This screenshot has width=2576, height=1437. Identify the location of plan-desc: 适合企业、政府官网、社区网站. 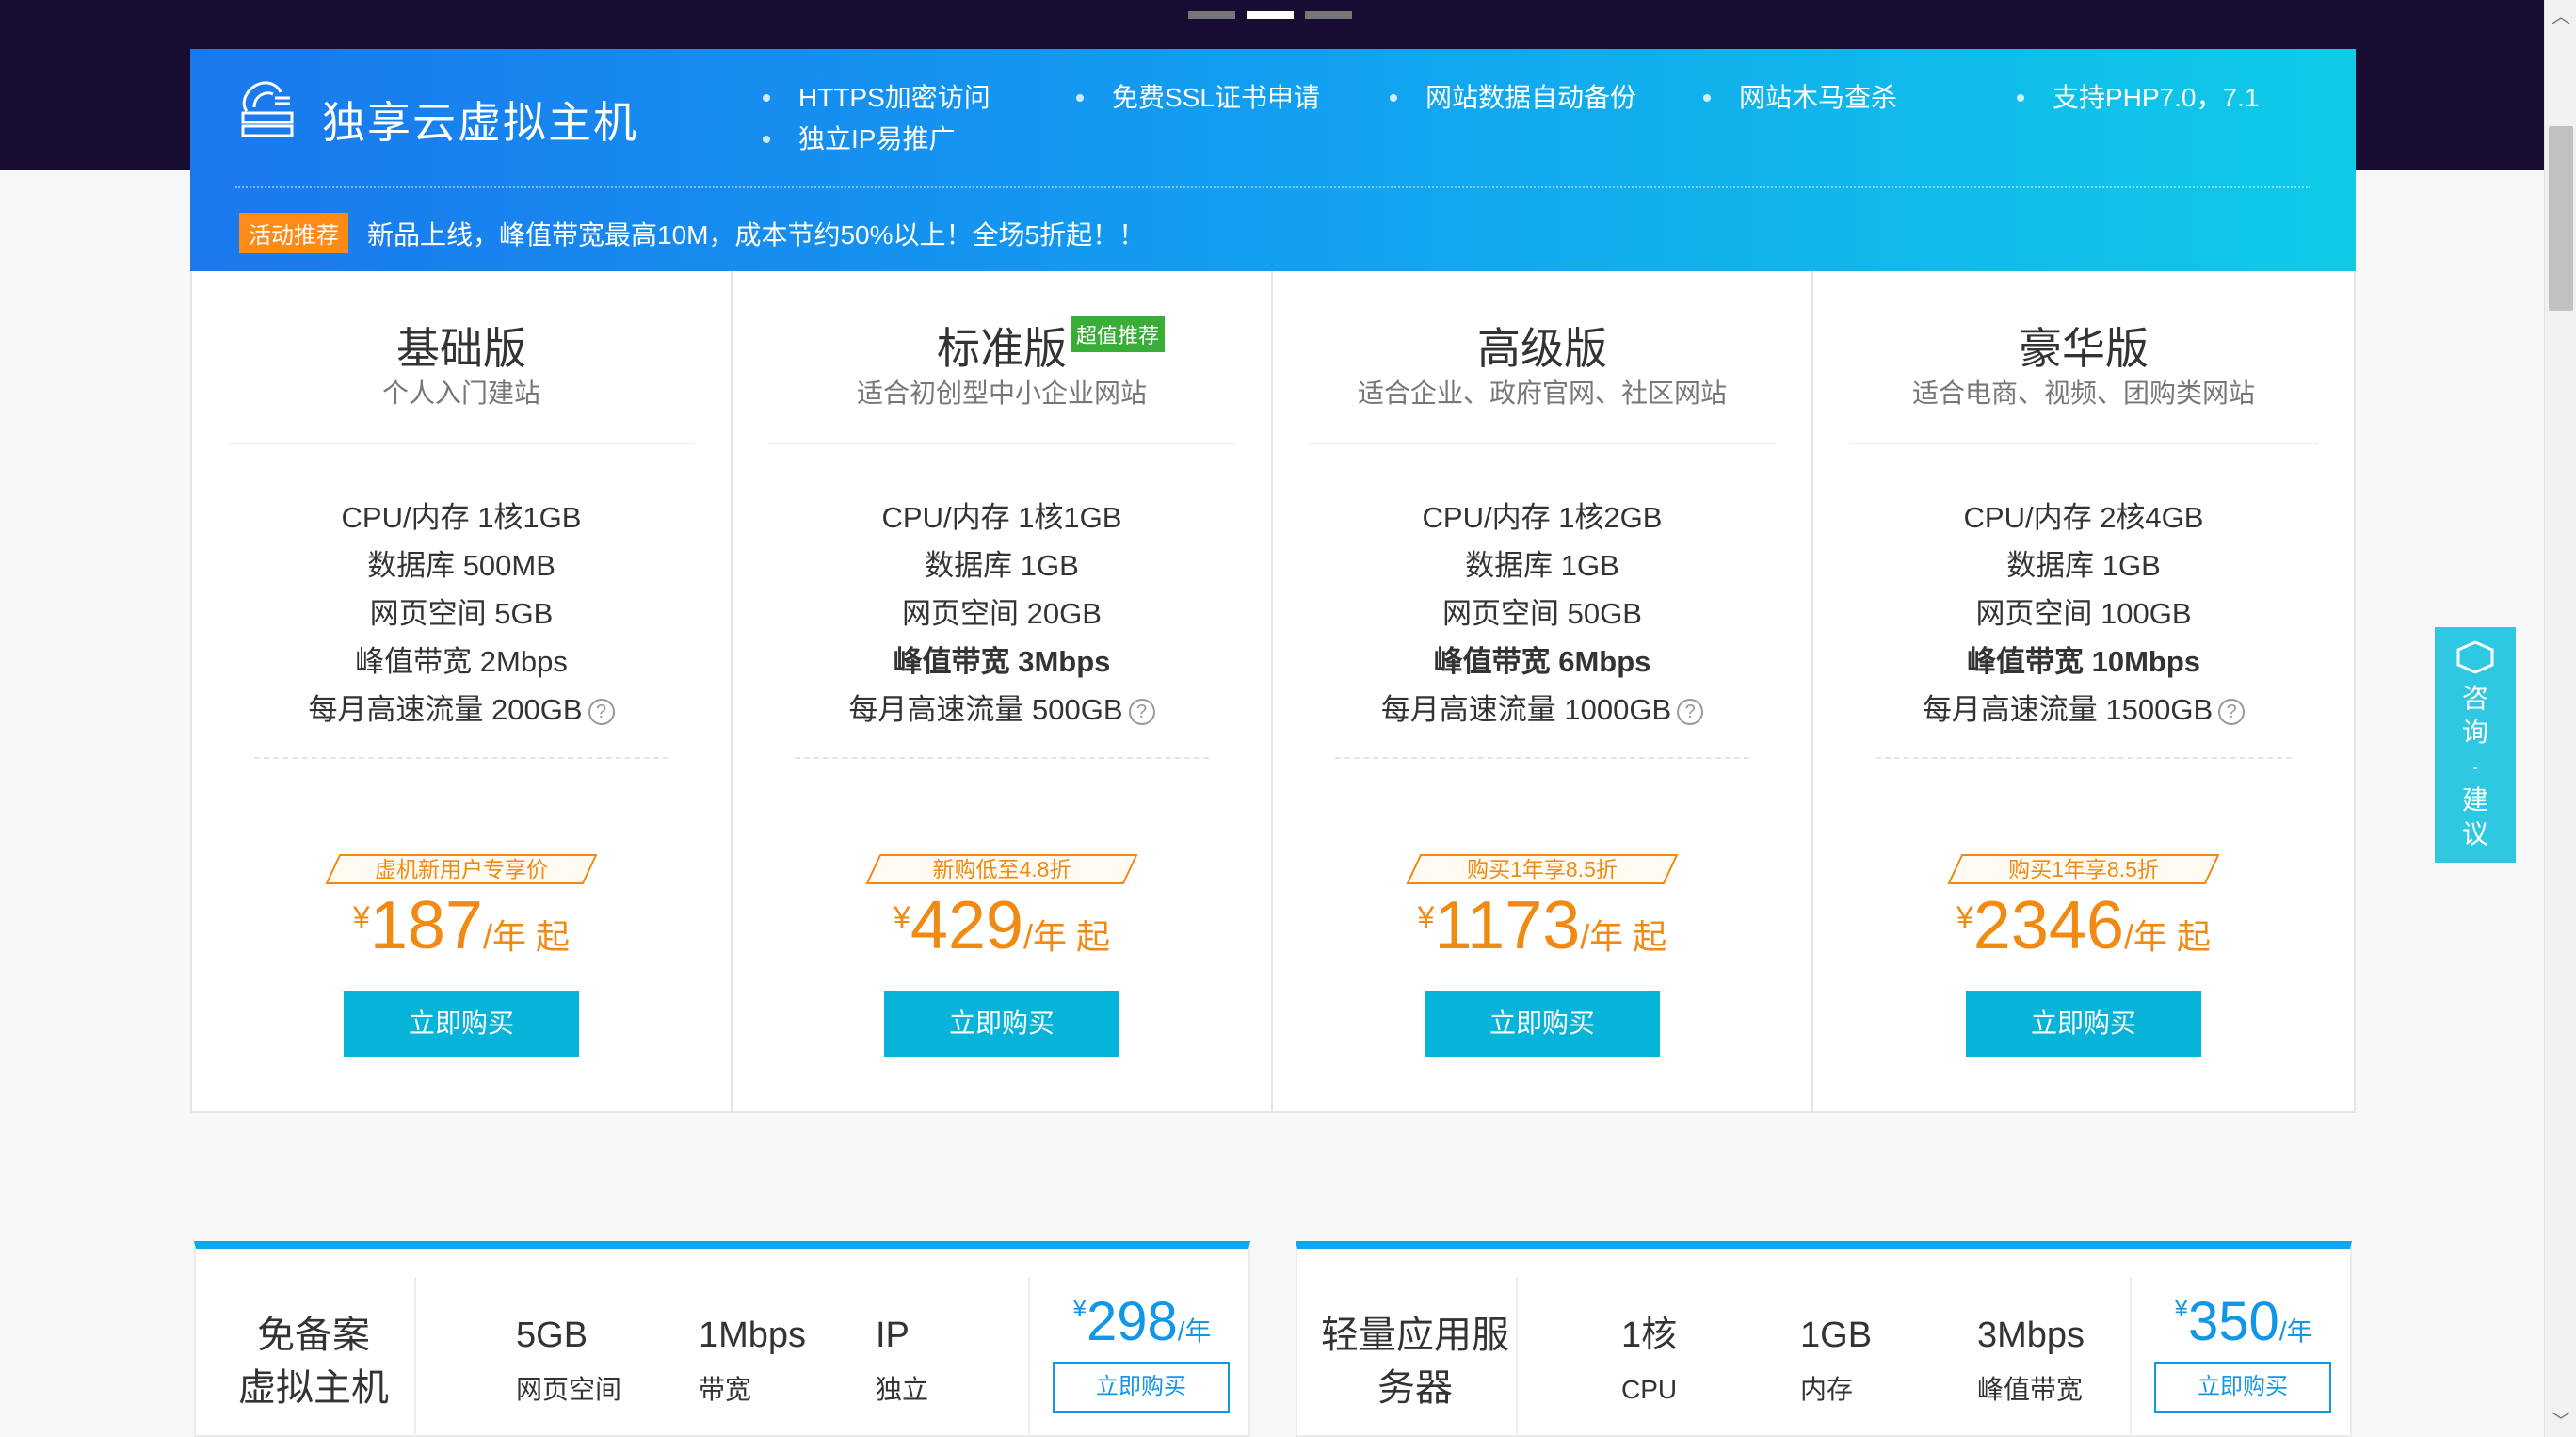
(1542, 394).